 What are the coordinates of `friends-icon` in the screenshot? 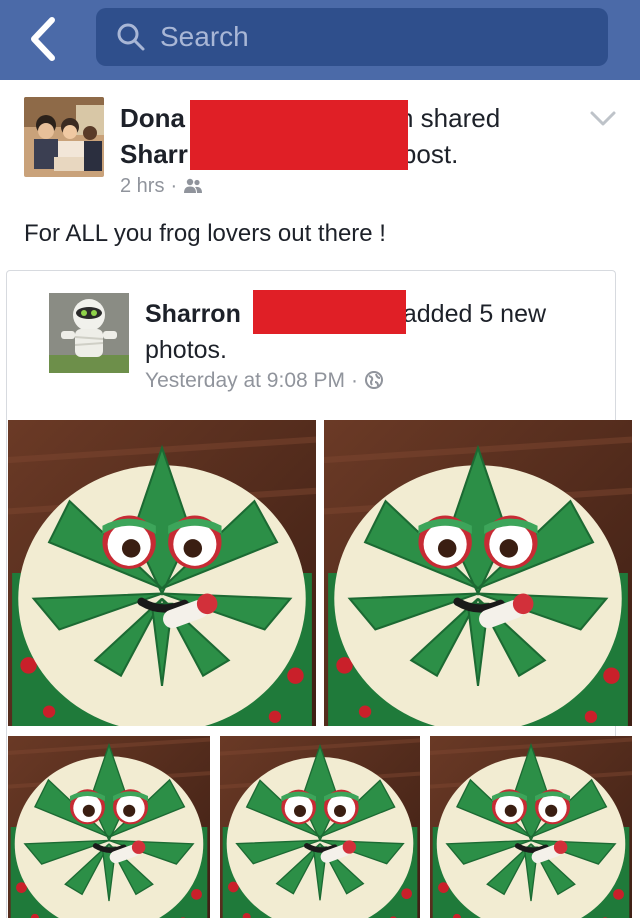 It's located at (193, 185).